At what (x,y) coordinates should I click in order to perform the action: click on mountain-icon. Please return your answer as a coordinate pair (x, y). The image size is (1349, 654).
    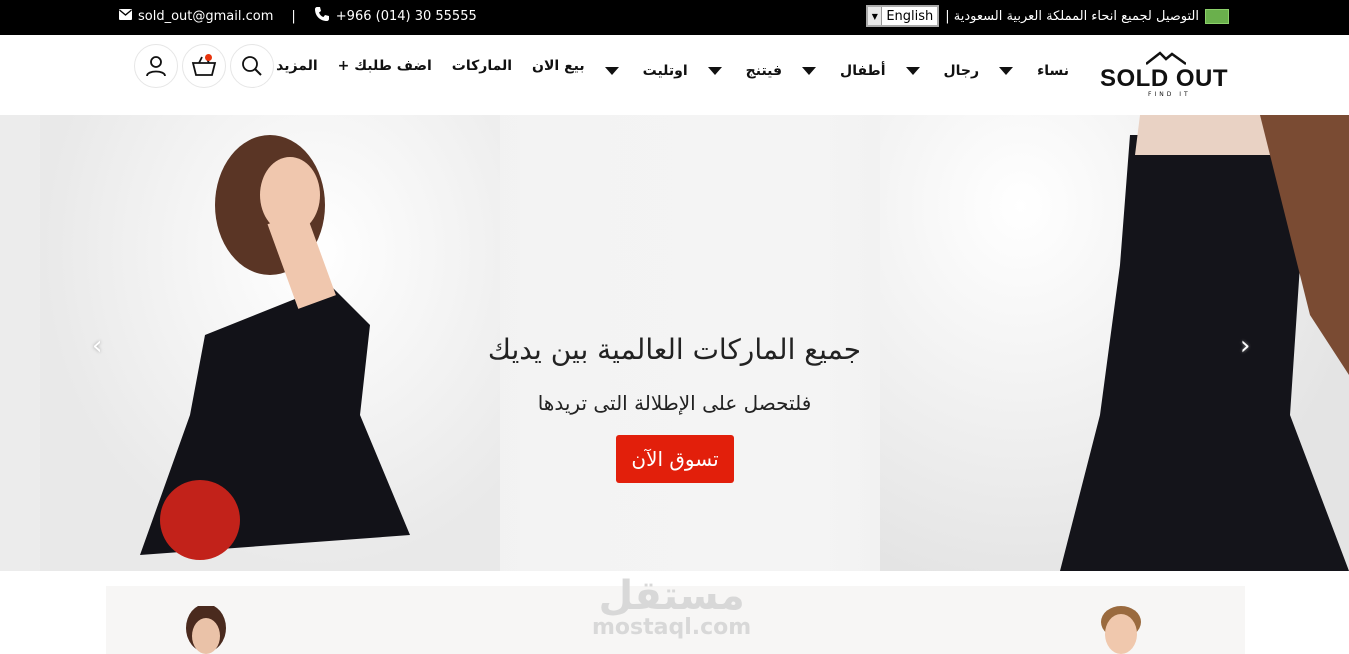
    Looking at the image, I should click on (1166, 58).